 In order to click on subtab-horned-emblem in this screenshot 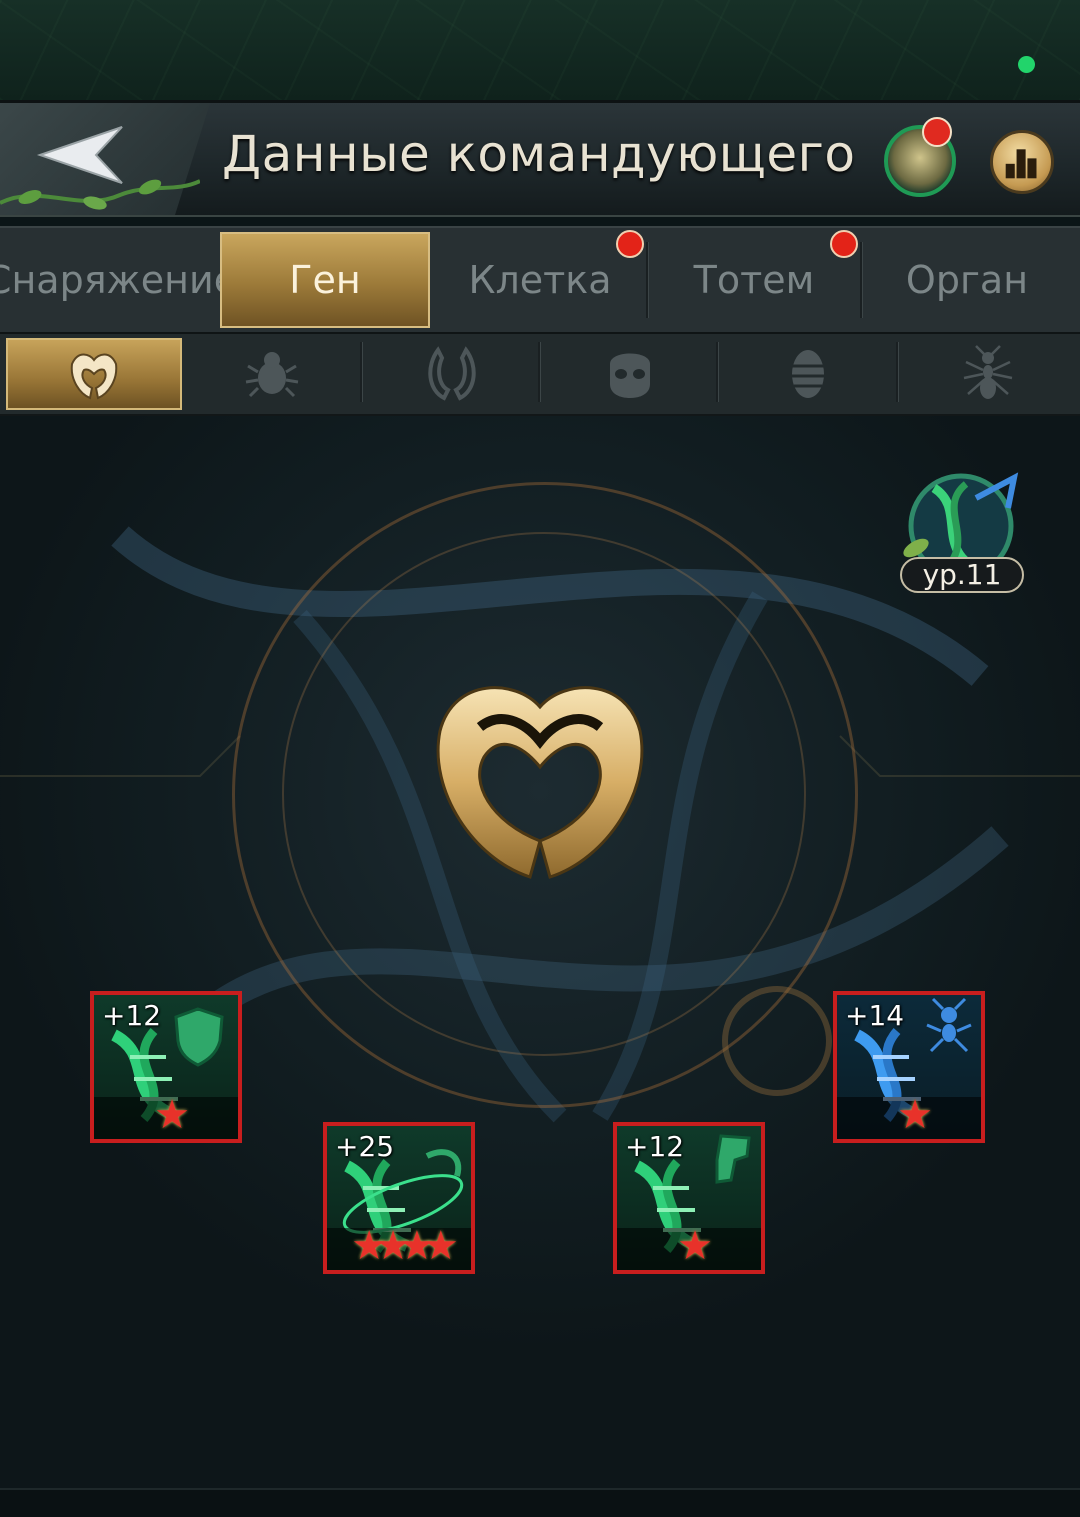, I will do `click(94, 374)`.